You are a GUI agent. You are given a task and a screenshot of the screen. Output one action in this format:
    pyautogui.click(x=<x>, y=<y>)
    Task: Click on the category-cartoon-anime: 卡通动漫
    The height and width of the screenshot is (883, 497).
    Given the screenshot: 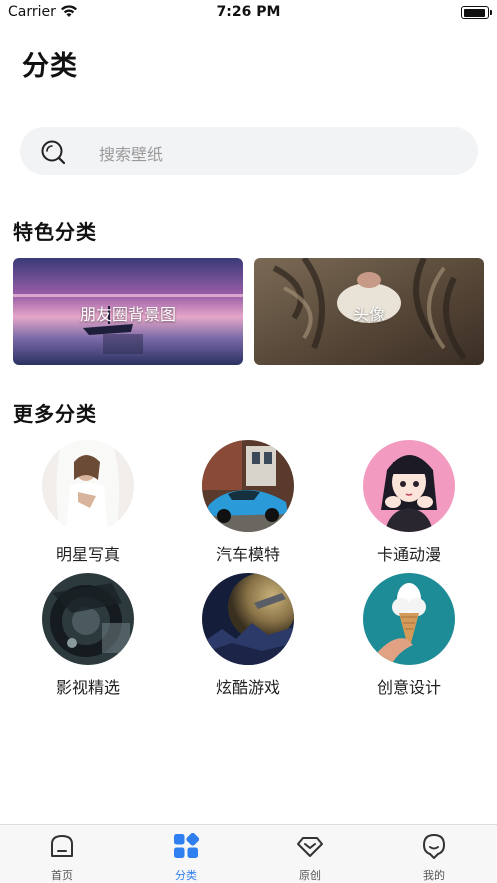 What is the action you would take?
    pyautogui.click(x=409, y=502)
    